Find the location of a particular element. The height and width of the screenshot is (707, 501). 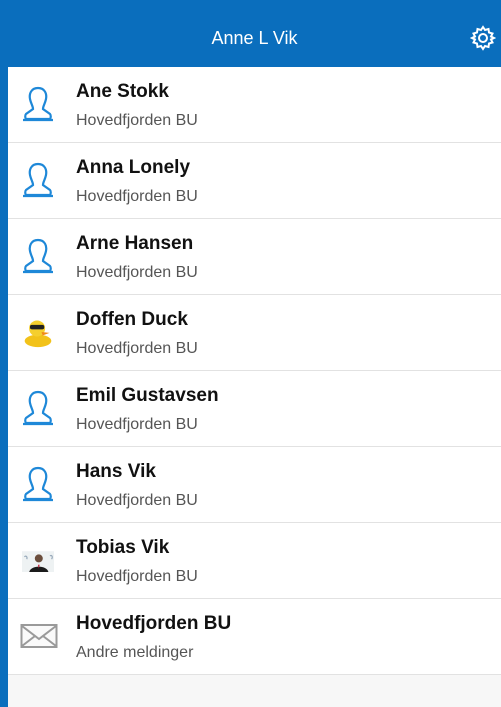

contact-row: Emil Gustavsen Hovedfjorden BU is located at coordinates (254, 409).